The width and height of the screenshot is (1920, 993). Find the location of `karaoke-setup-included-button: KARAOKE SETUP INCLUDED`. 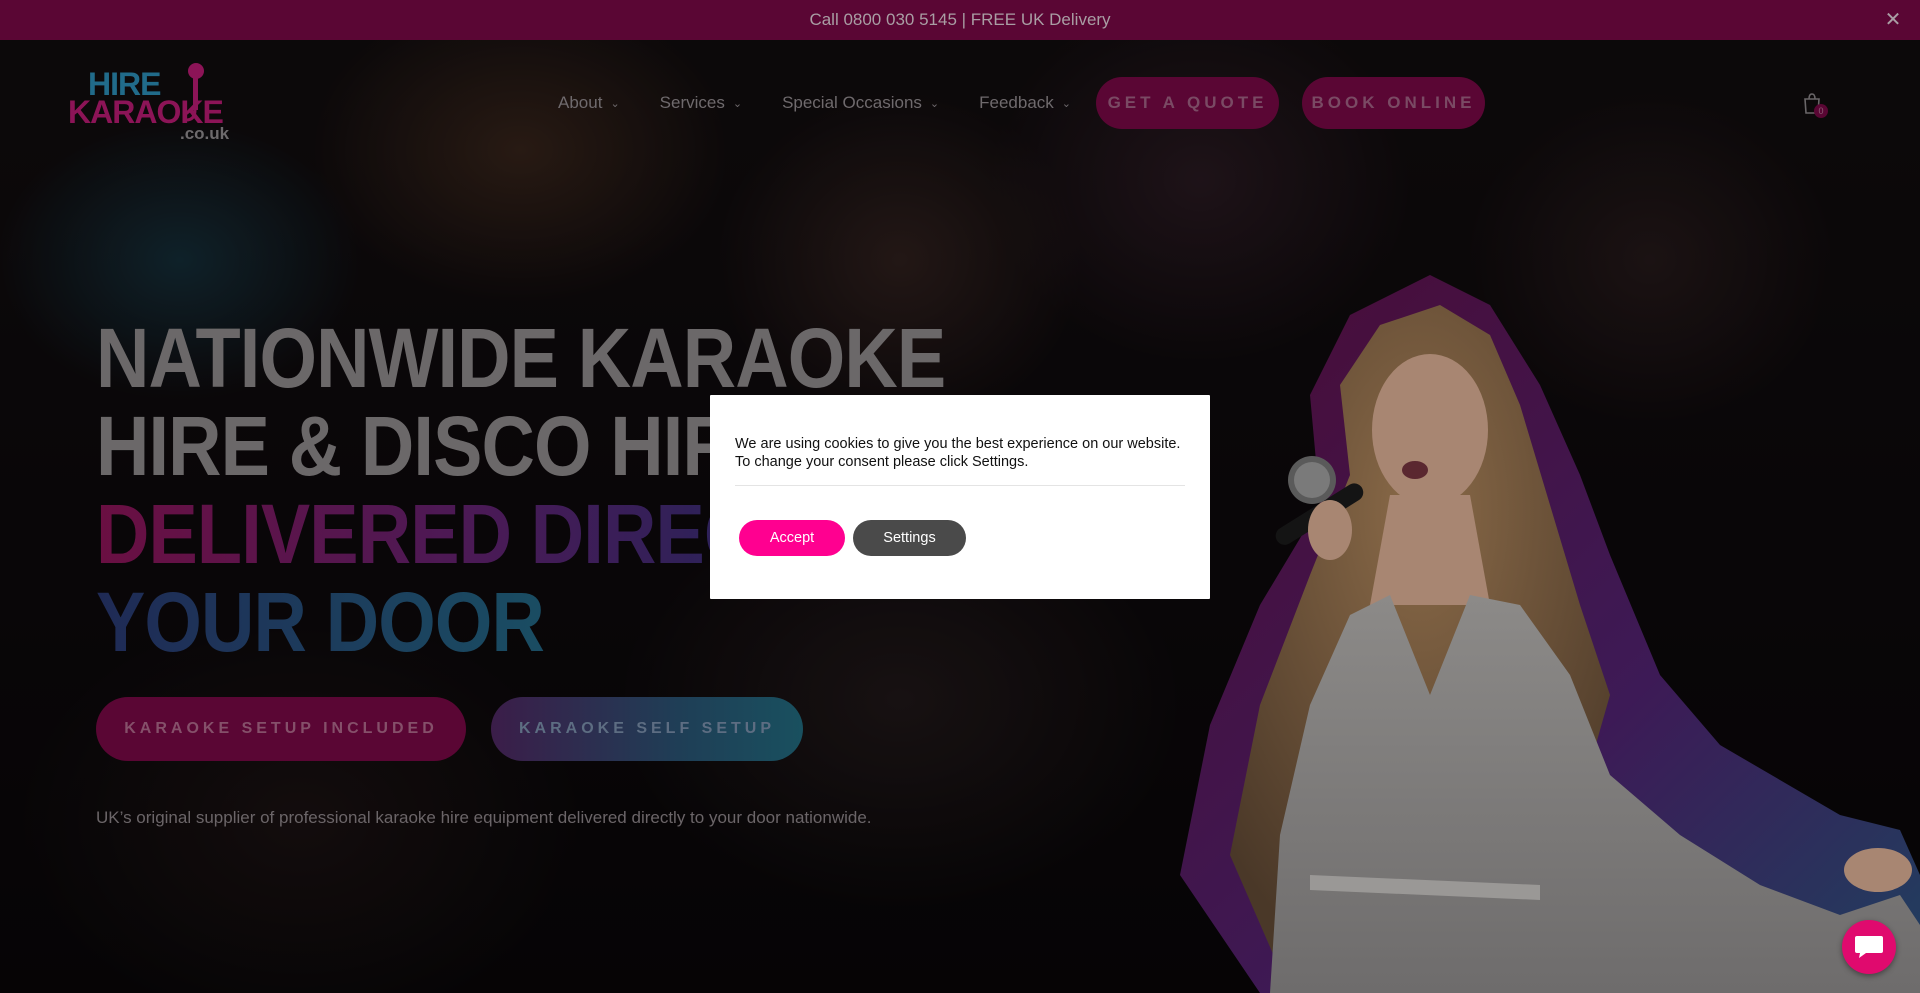

karaoke-setup-included-button: KARAOKE SETUP INCLUDED is located at coordinates (281, 729).